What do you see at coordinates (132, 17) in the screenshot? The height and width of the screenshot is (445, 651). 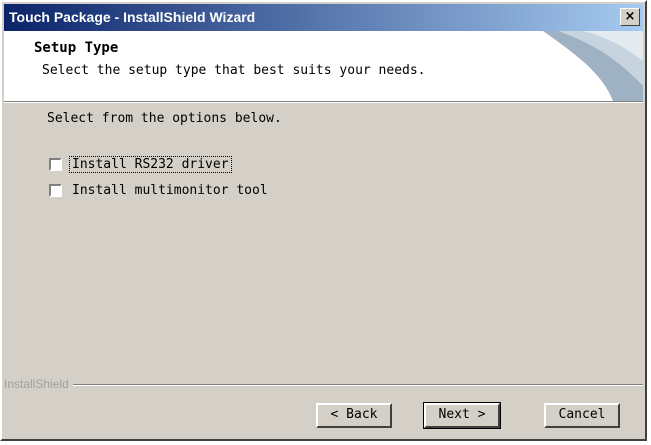 I see `window-title: Touch Package - InstallShield Wizard` at bounding box center [132, 17].